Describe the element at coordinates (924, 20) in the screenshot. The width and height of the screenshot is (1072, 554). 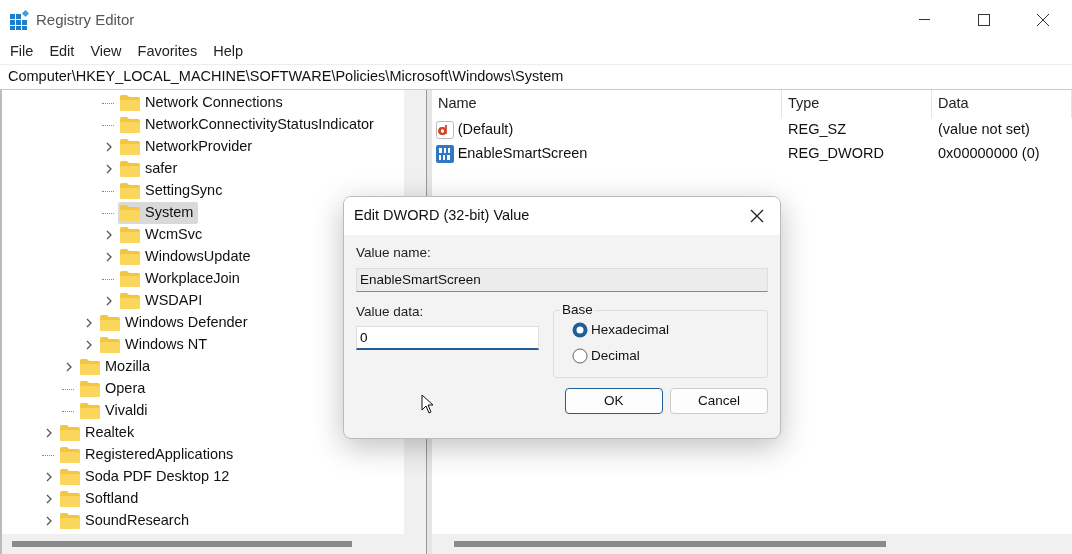
I see `minimize-icon` at that location.